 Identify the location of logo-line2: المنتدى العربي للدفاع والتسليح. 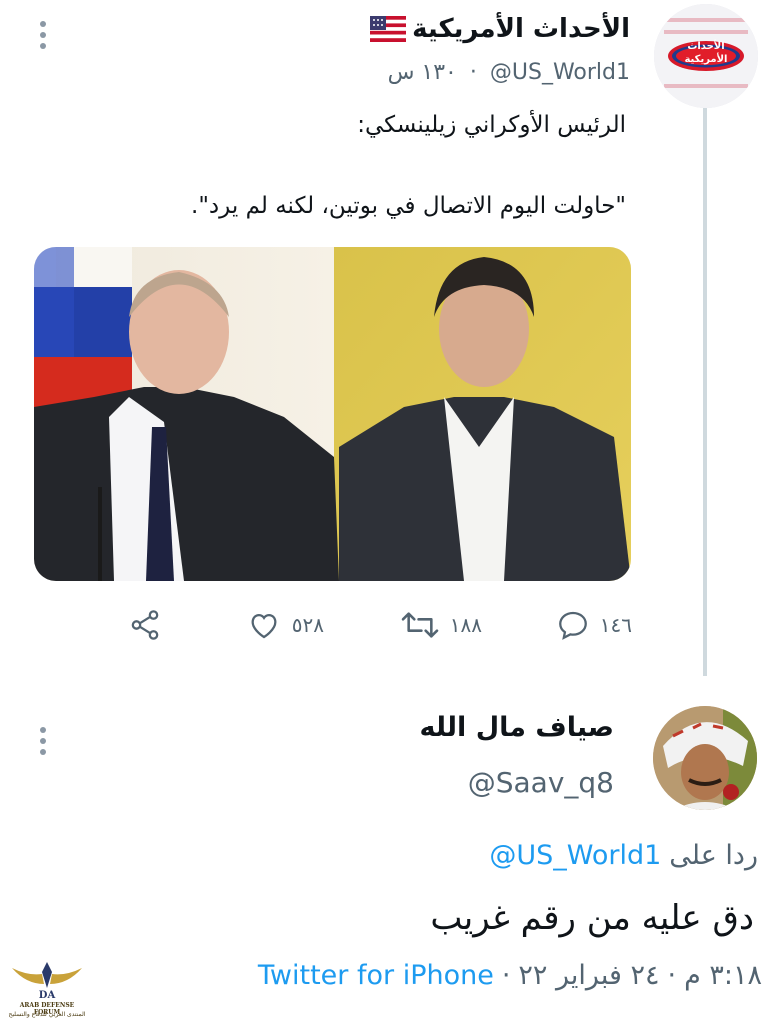
(47, 1014).